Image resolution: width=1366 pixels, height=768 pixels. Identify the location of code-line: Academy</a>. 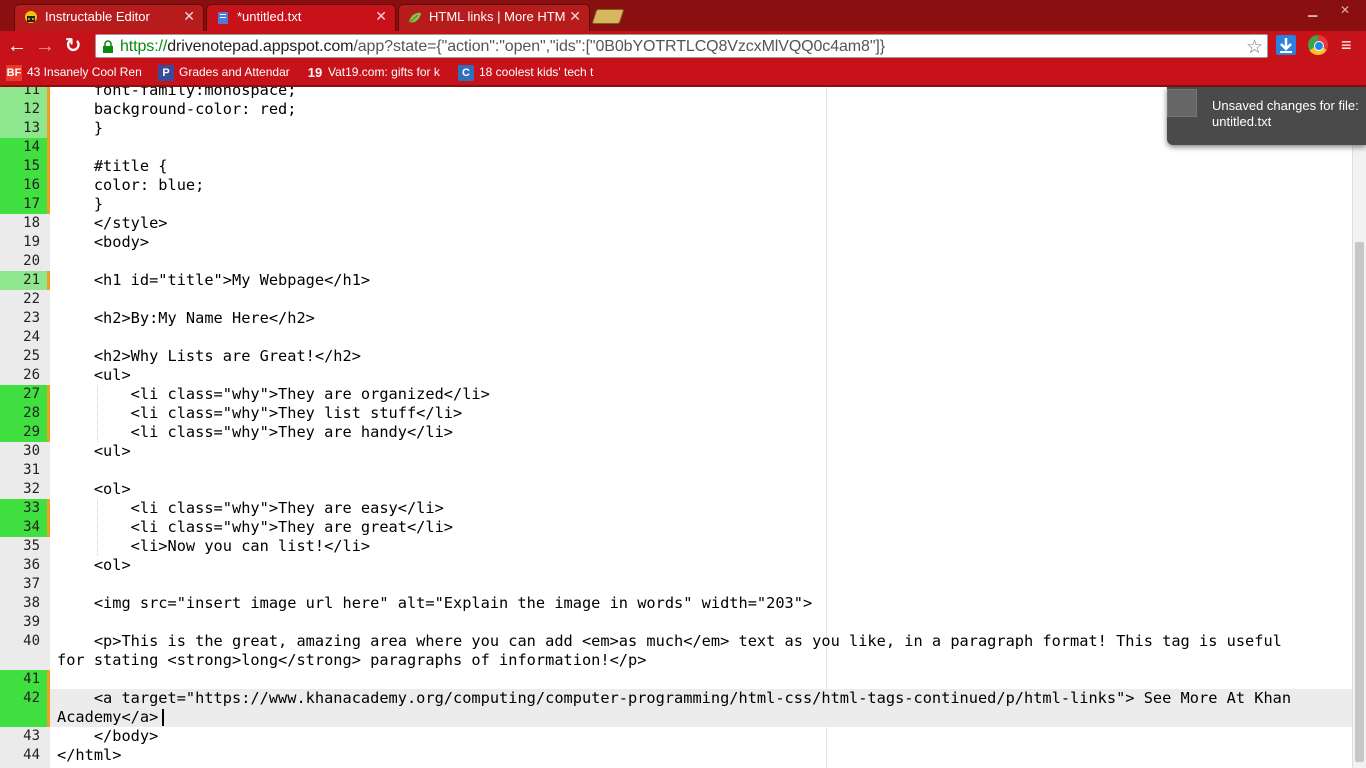
(676, 717).